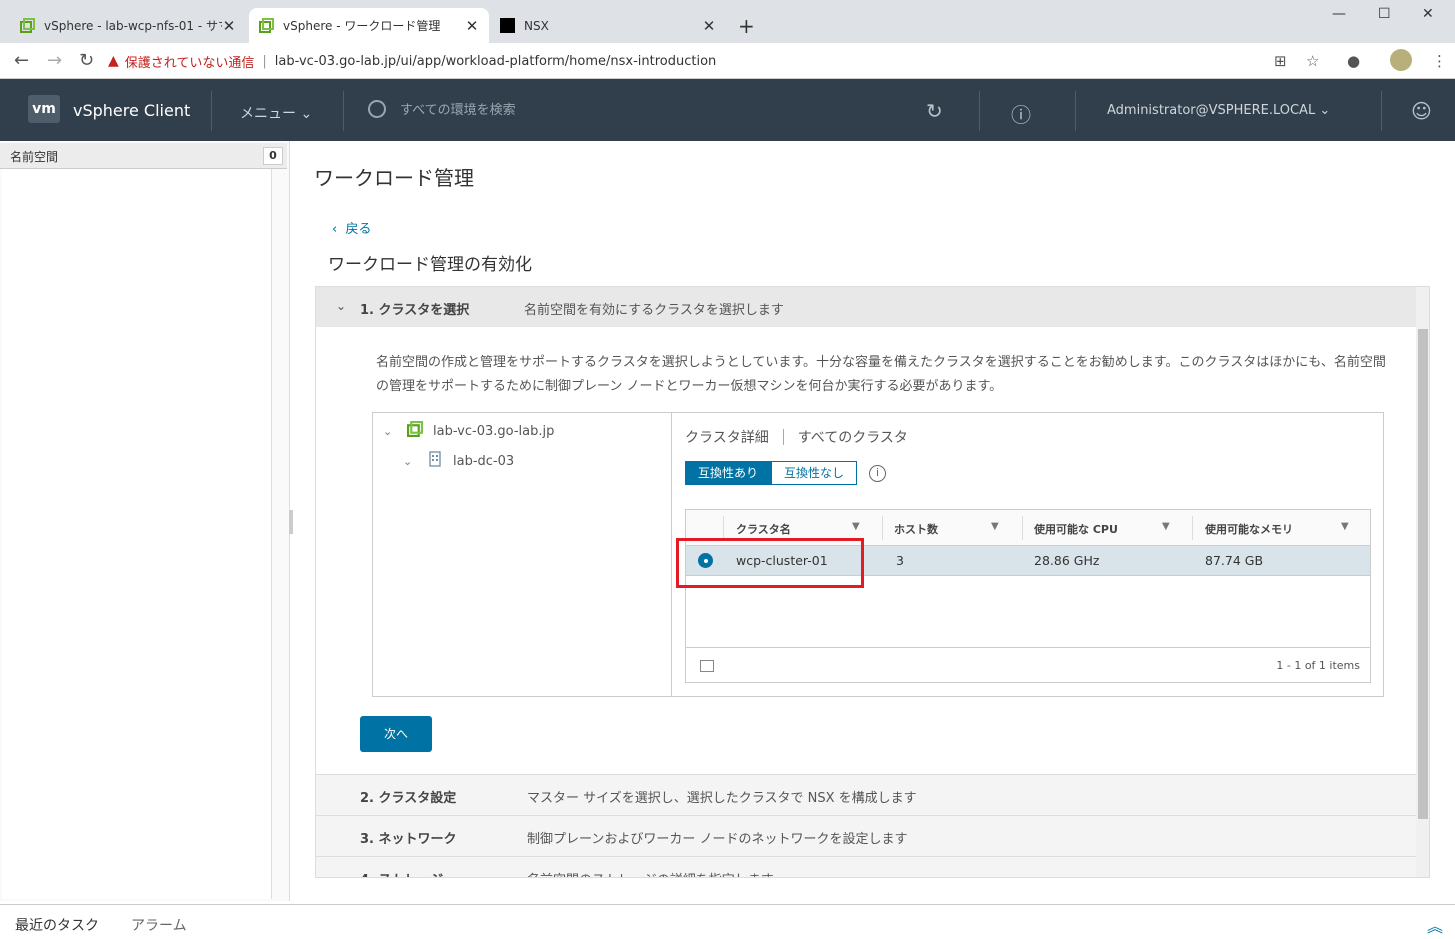  What do you see at coordinates (654, 310) in the screenshot?
I see `step-1-desc: 名前空間を有効にするクラスタを選択します` at bounding box center [654, 310].